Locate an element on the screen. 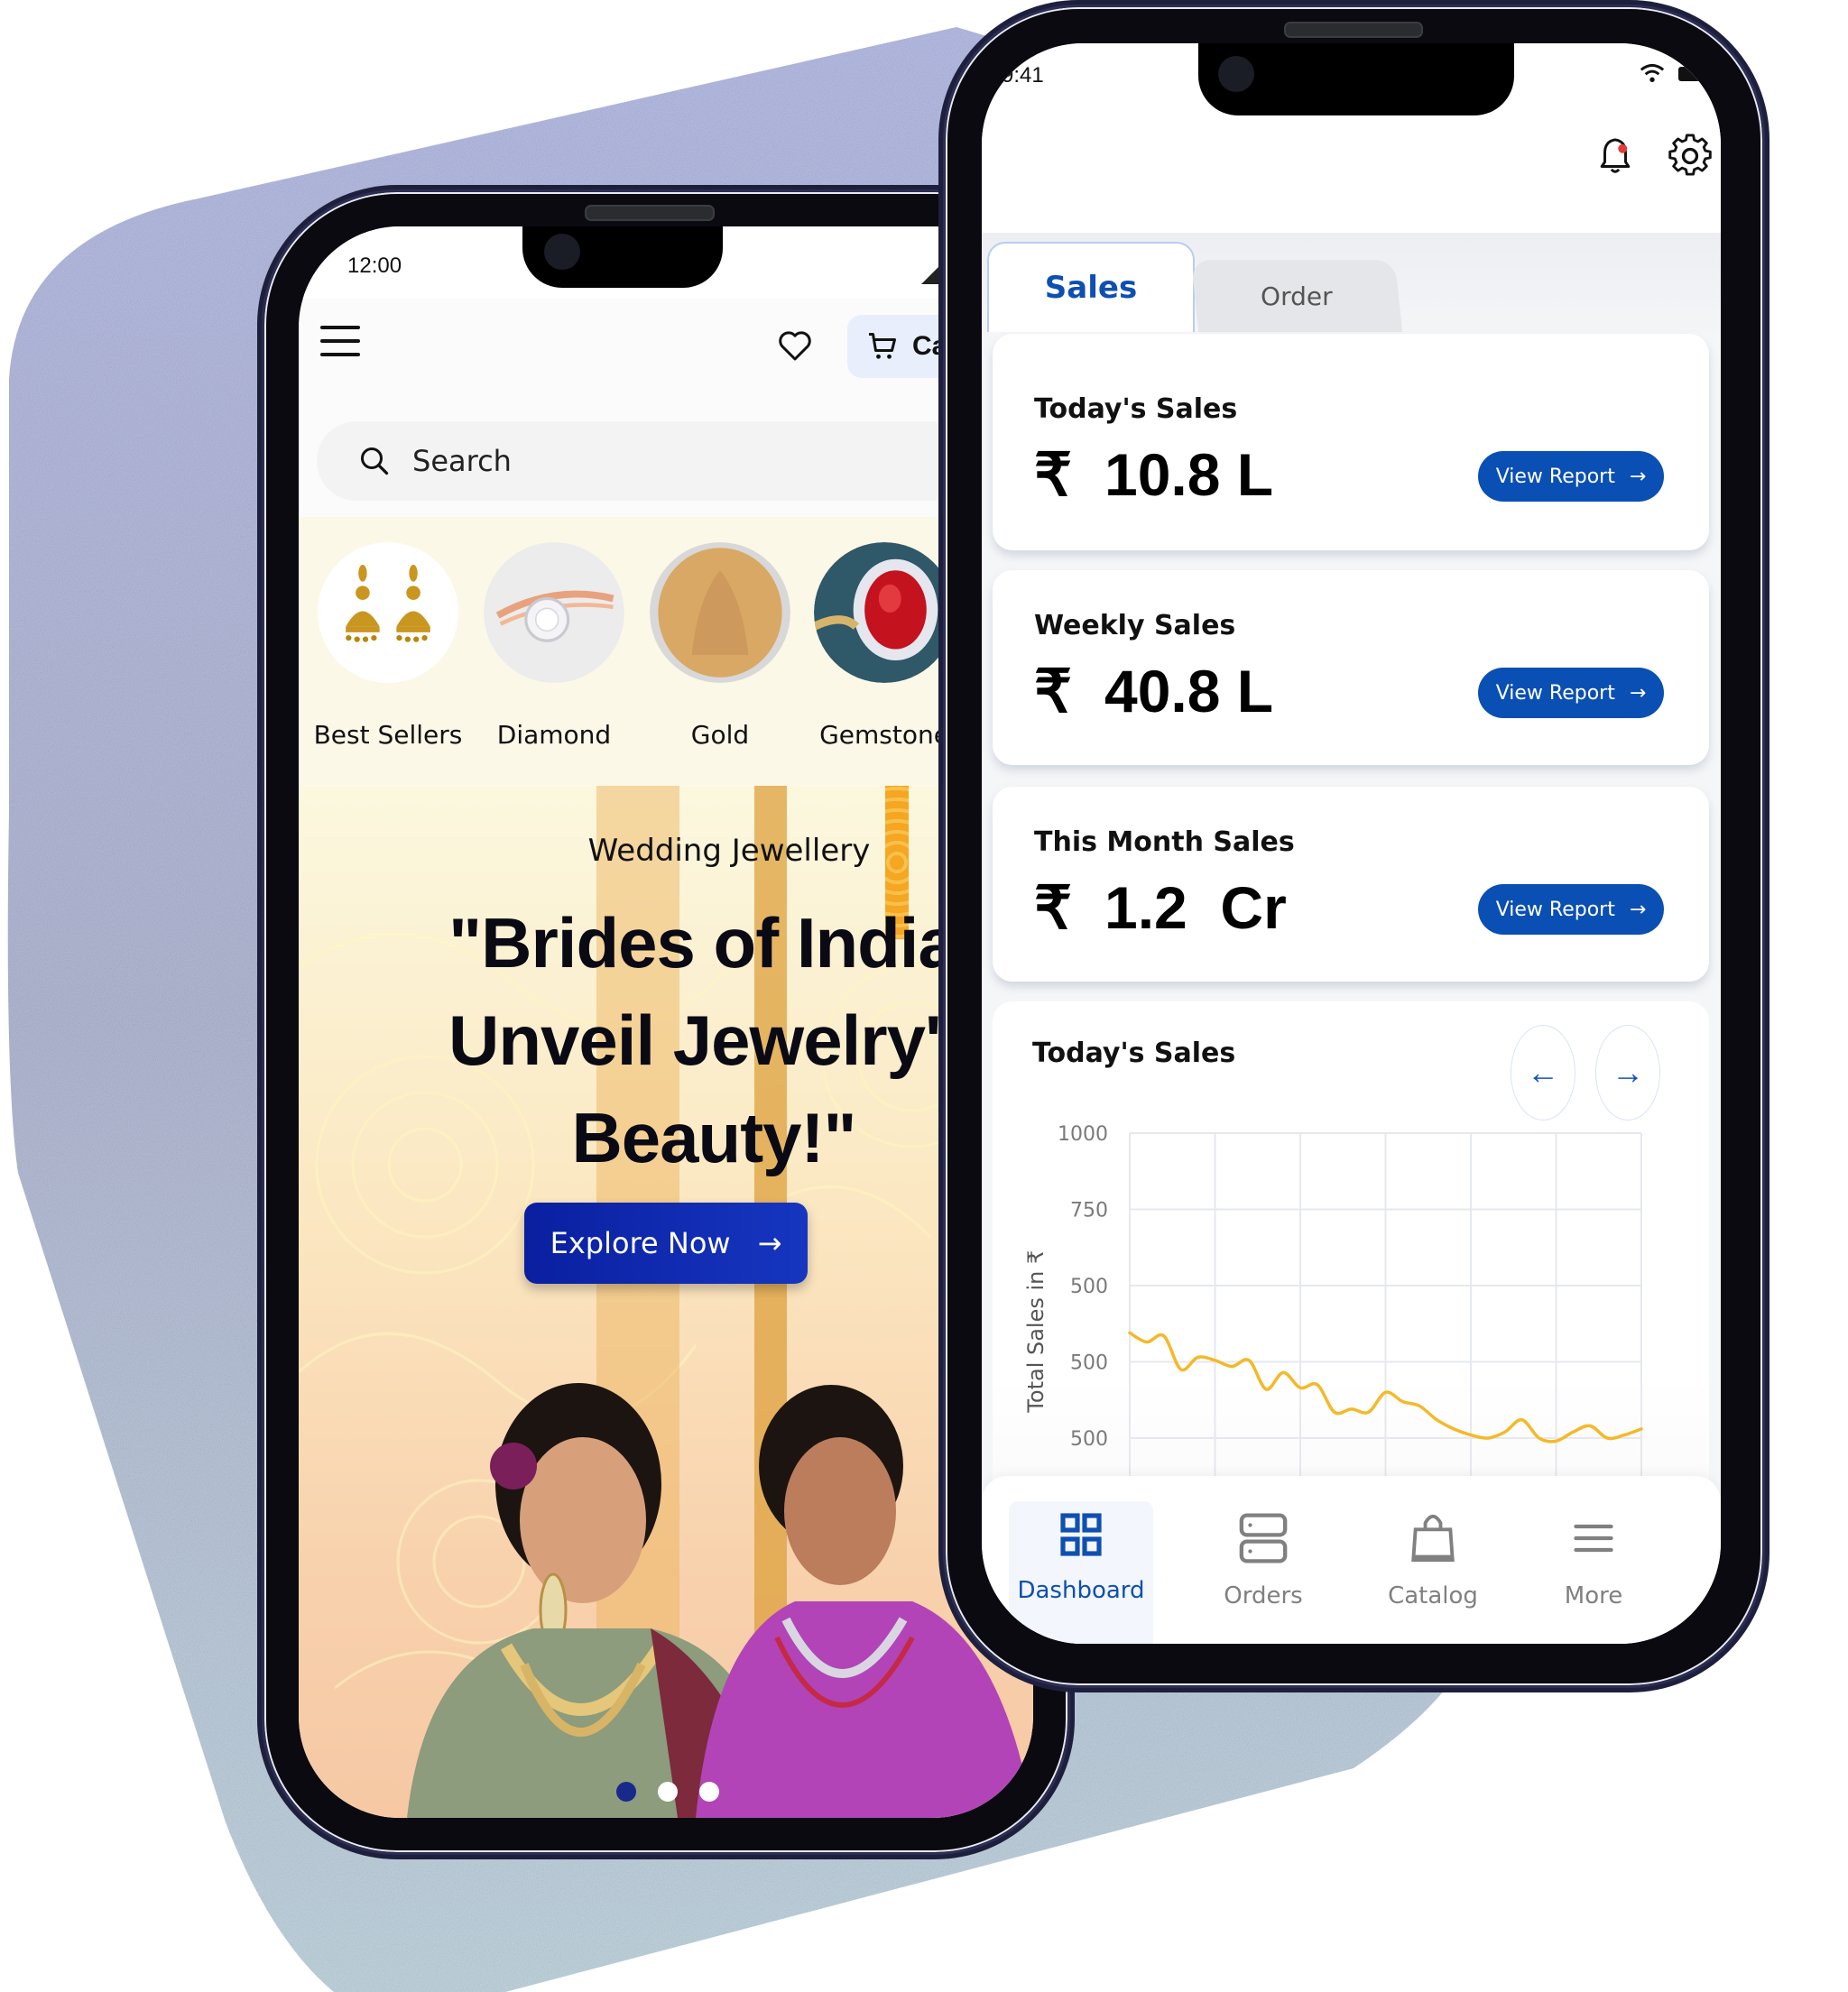  orders-icon is located at coordinates (1263, 1538).